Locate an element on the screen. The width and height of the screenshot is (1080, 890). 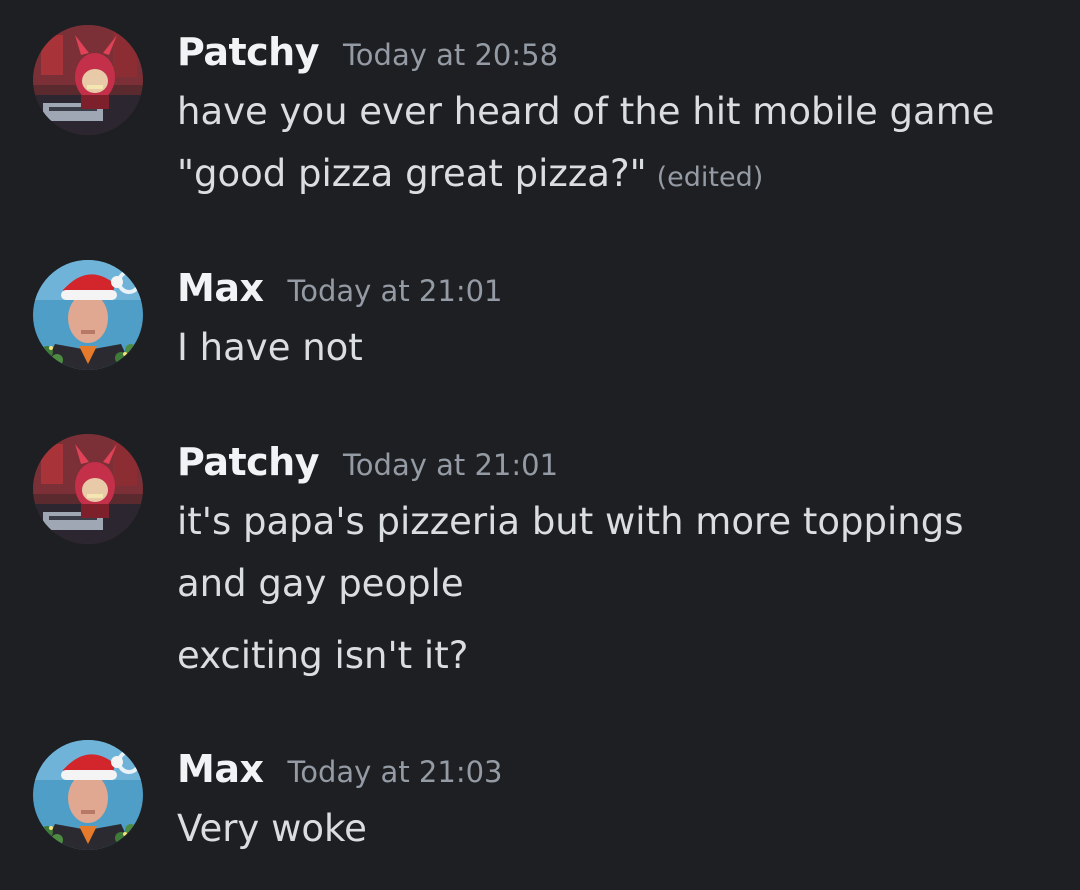
message-header: Patchy Today at 20:58 is located at coordinates (367, 55).